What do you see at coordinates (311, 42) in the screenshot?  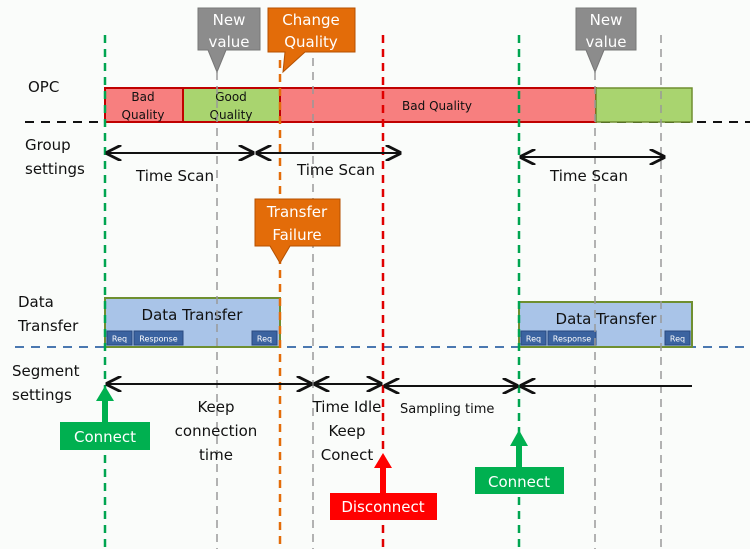 I see `svg-text: Quality` at bounding box center [311, 42].